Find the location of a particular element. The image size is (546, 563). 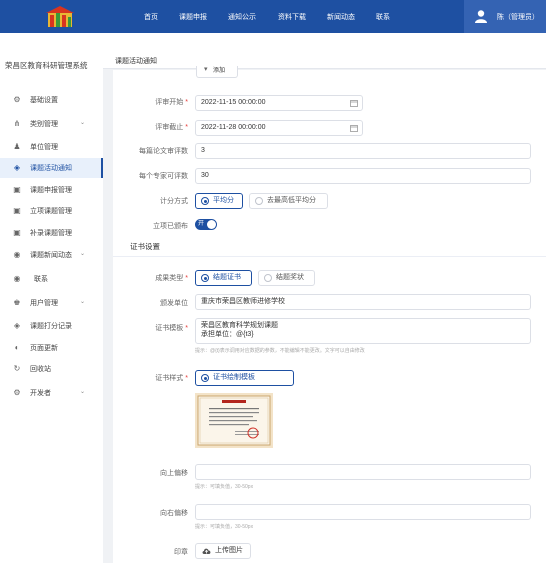

sidebar-item-11: ◈ 课题打分记录 is located at coordinates (51, 326).